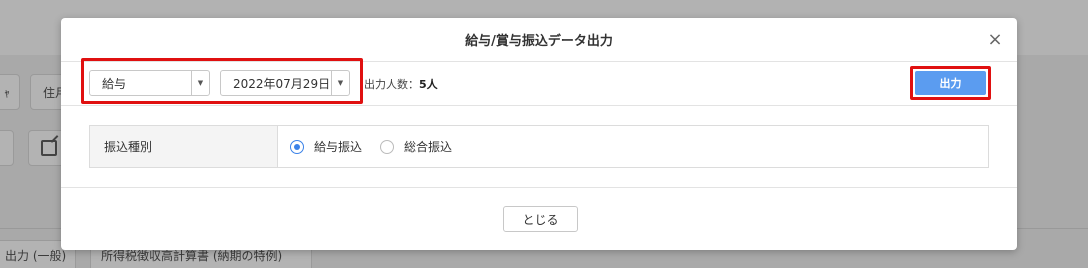 The height and width of the screenshot is (268, 1088). I want to click on radio-button-checked, so click(297, 146).